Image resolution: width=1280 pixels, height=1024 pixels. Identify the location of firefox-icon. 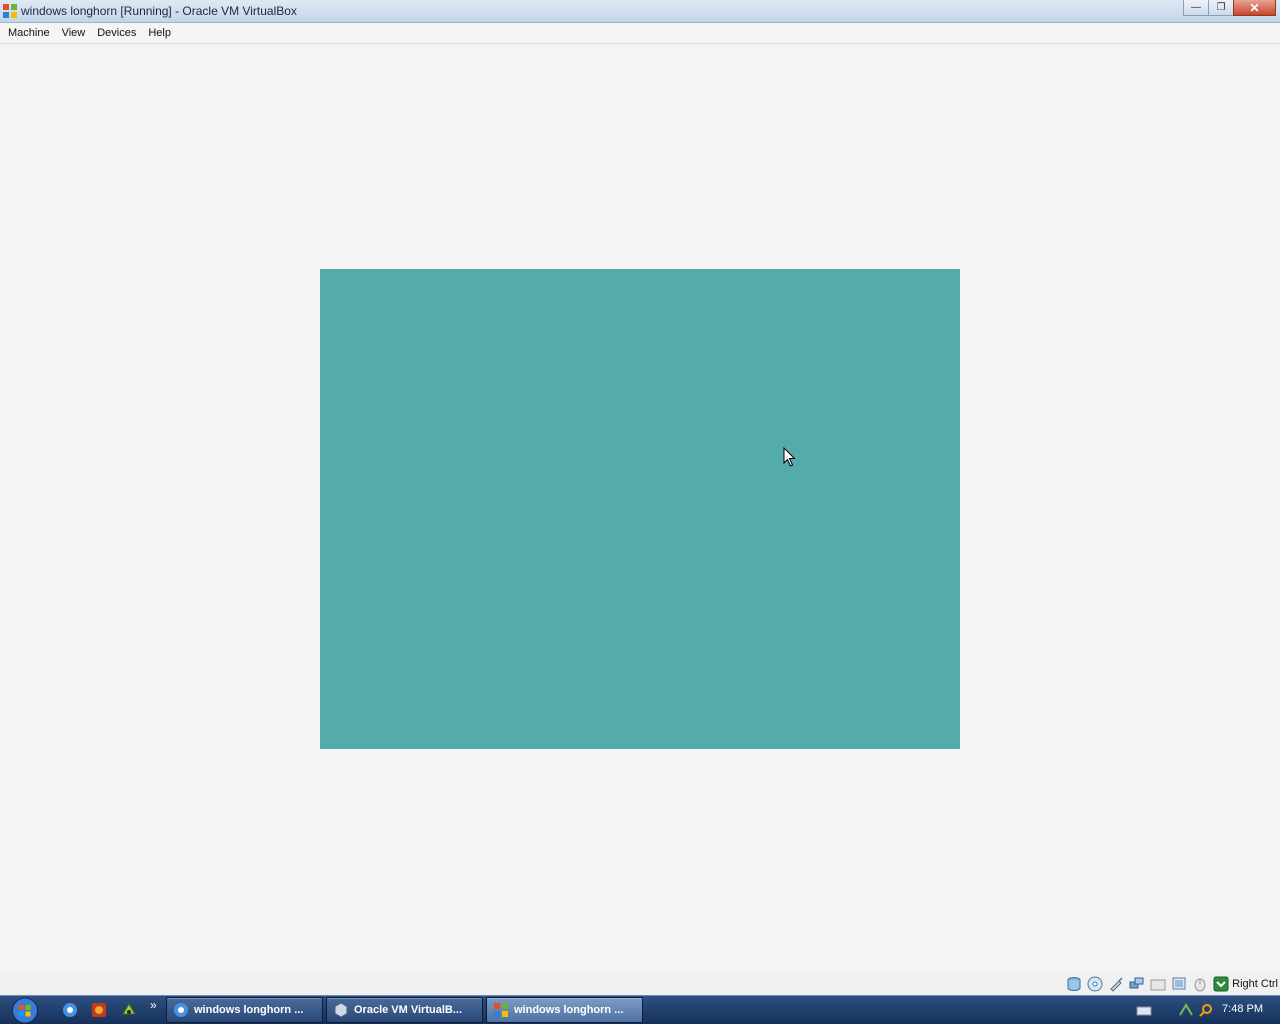
(99, 1010).